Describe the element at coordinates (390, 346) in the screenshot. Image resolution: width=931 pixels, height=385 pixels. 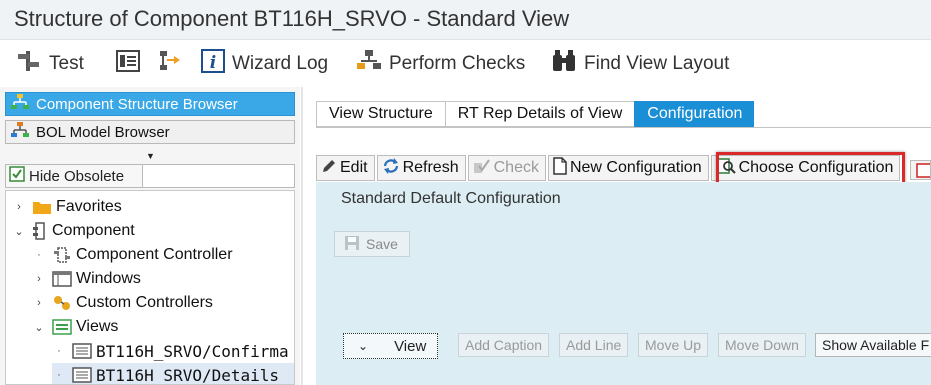
I see `view-dropdown-button: ⌄ View` at that location.